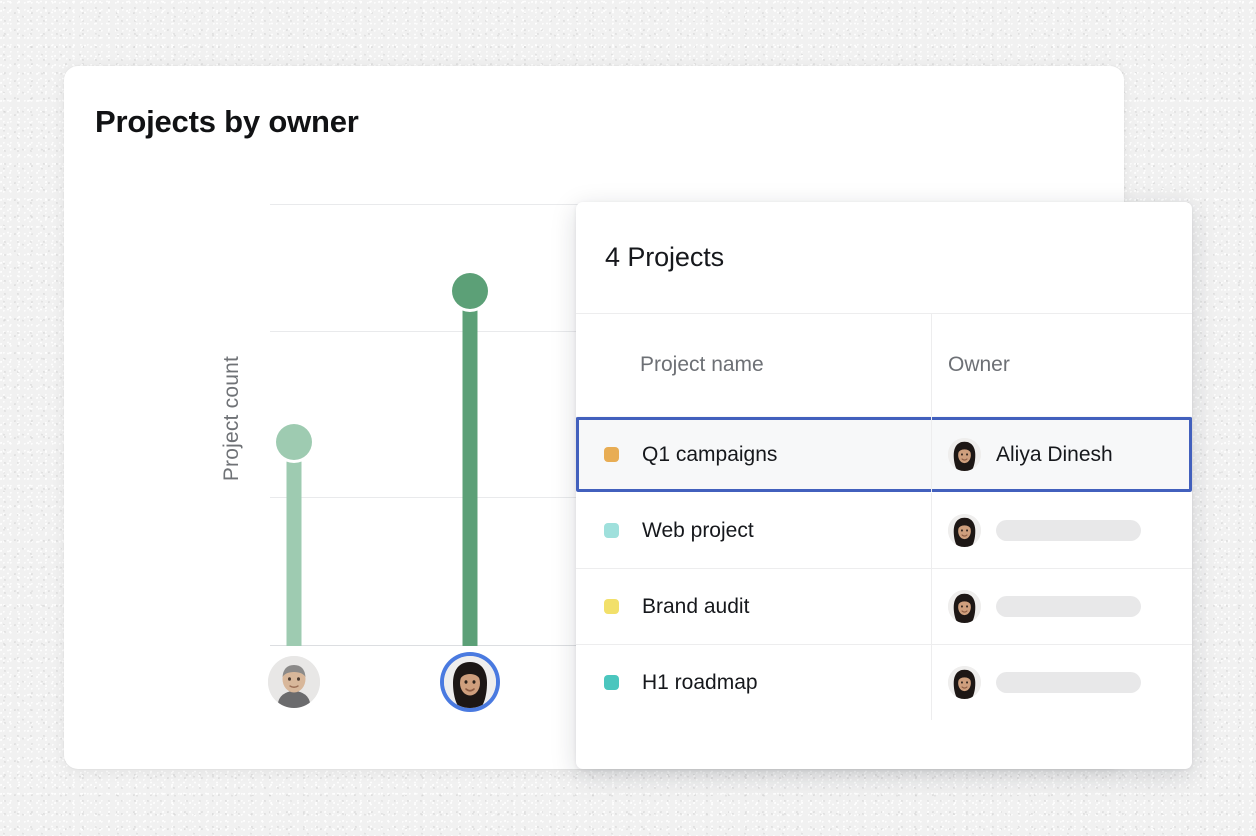  I want to click on cell-project-name: Brand audit, so click(753, 606).